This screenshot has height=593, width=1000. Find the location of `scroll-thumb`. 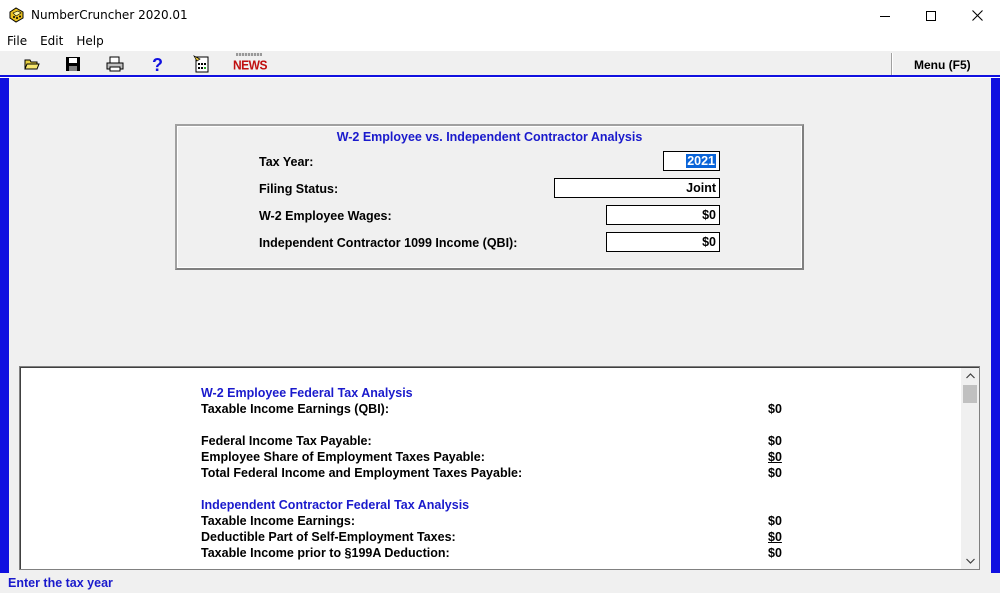

scroll-thumb is located at coordinates (970, 394).